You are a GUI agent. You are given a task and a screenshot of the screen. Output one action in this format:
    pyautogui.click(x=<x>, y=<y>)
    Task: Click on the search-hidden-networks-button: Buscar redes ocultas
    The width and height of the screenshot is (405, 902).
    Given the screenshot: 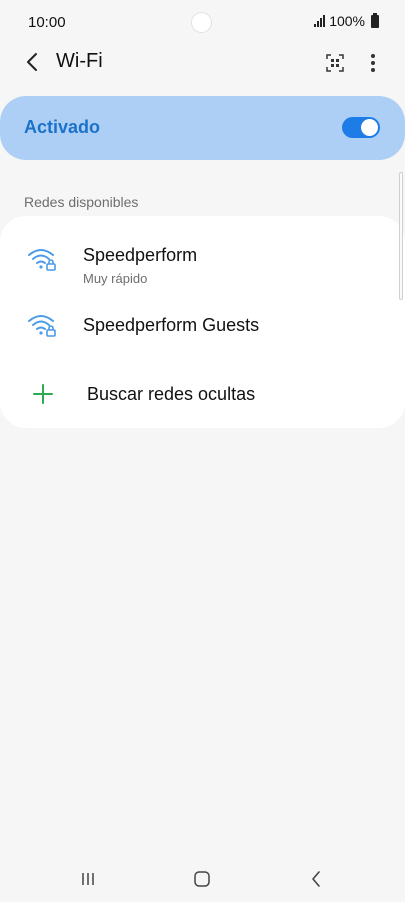 What is the action you would take?
    pyautogui.click(x=202, y=394)
    